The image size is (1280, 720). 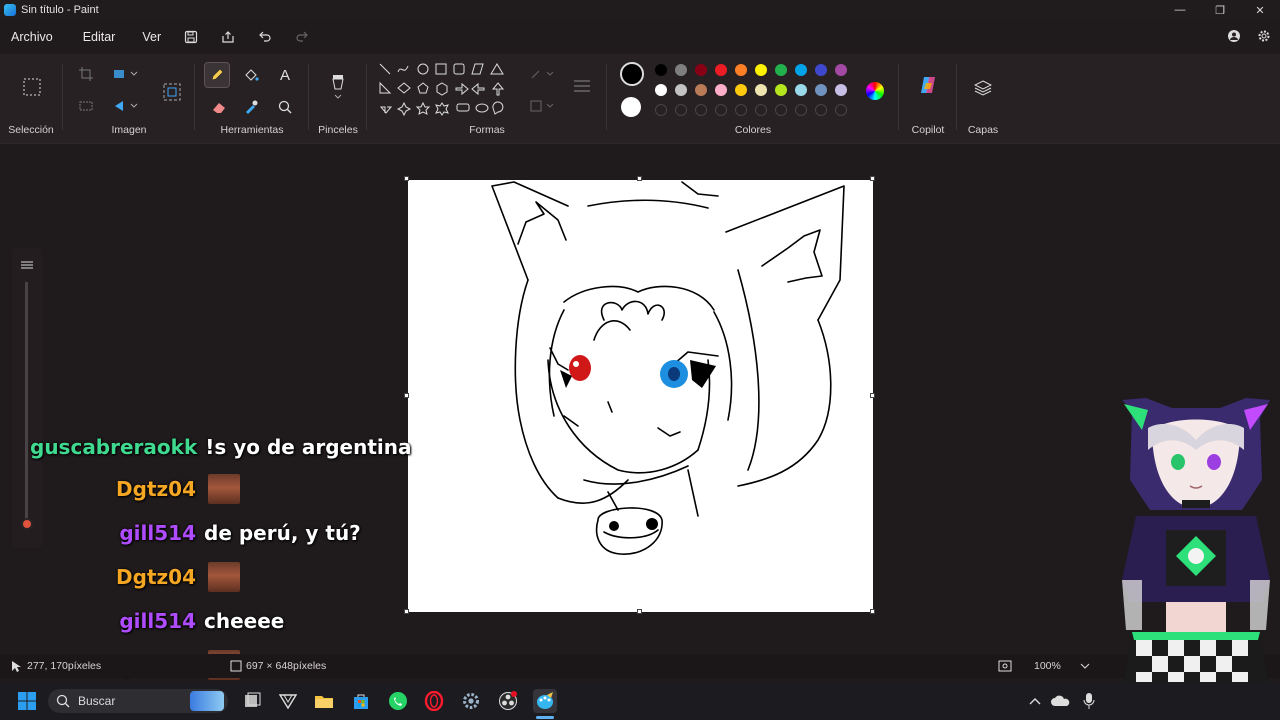 What do you see at coordinates (244, 621) in the screenshot?
I see `chat-message-text: cheeee` at bounding box center [244, 621].